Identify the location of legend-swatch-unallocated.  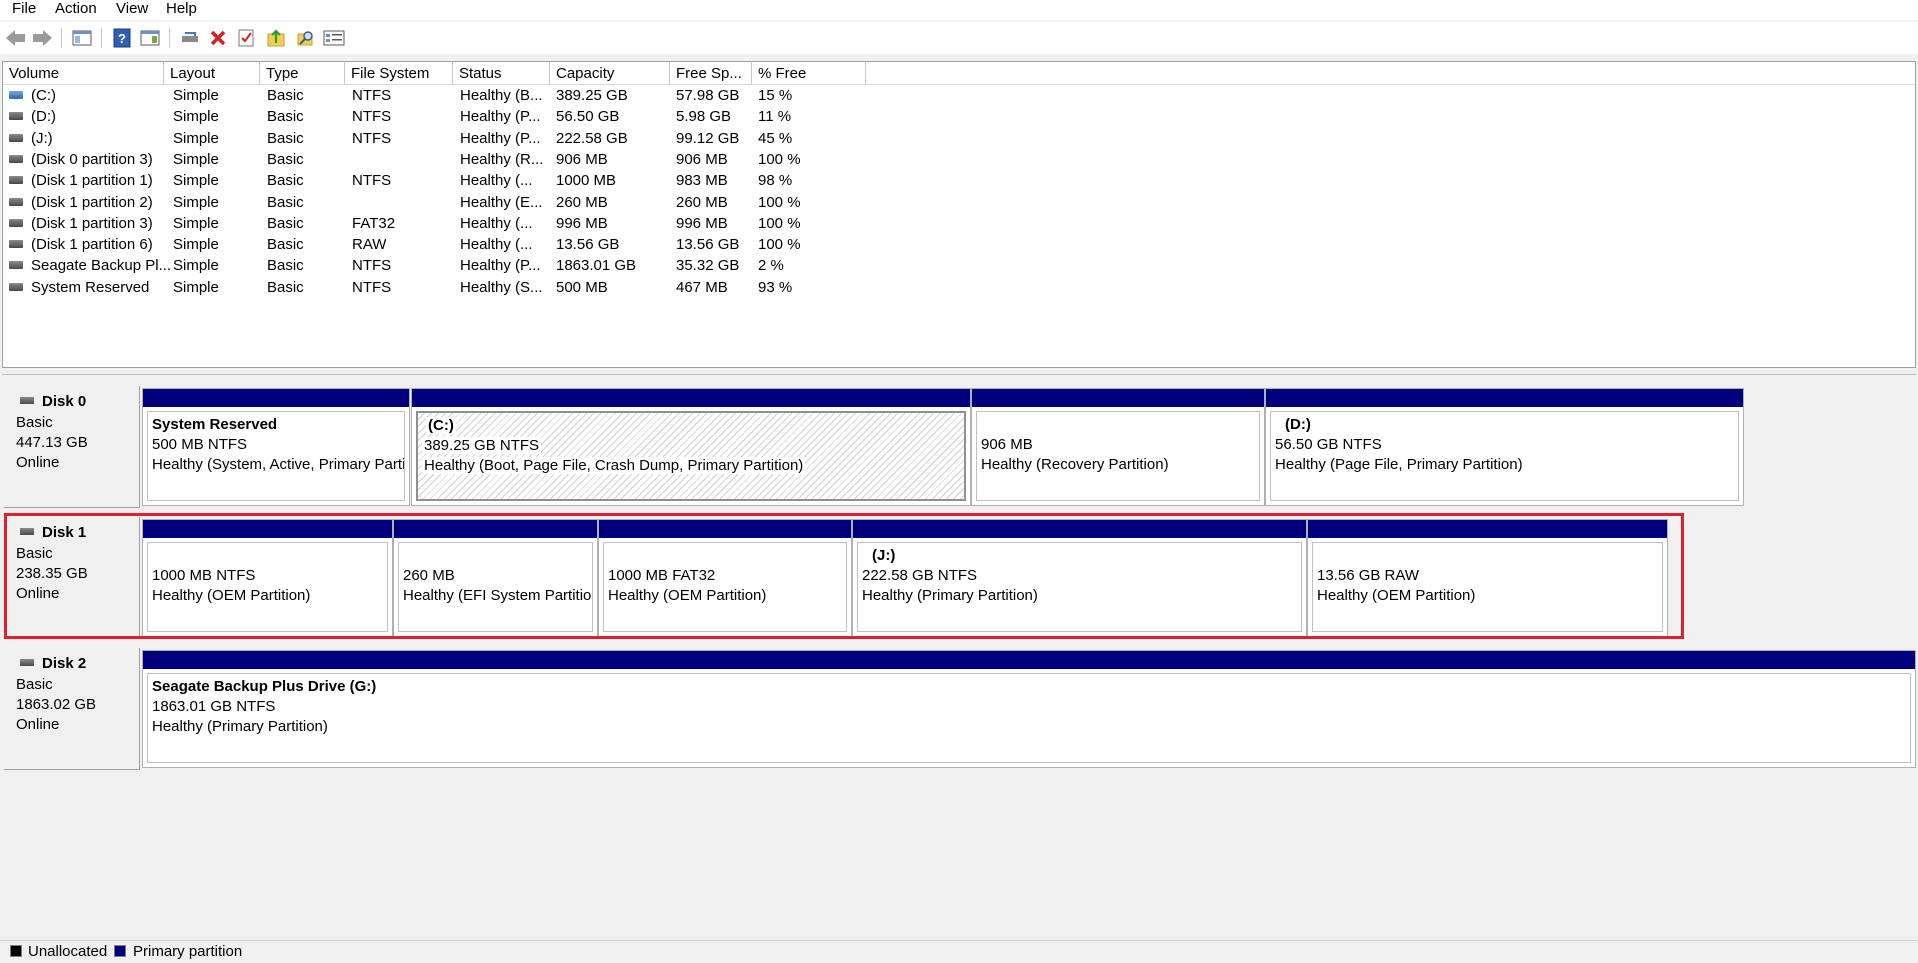
(16, 951).